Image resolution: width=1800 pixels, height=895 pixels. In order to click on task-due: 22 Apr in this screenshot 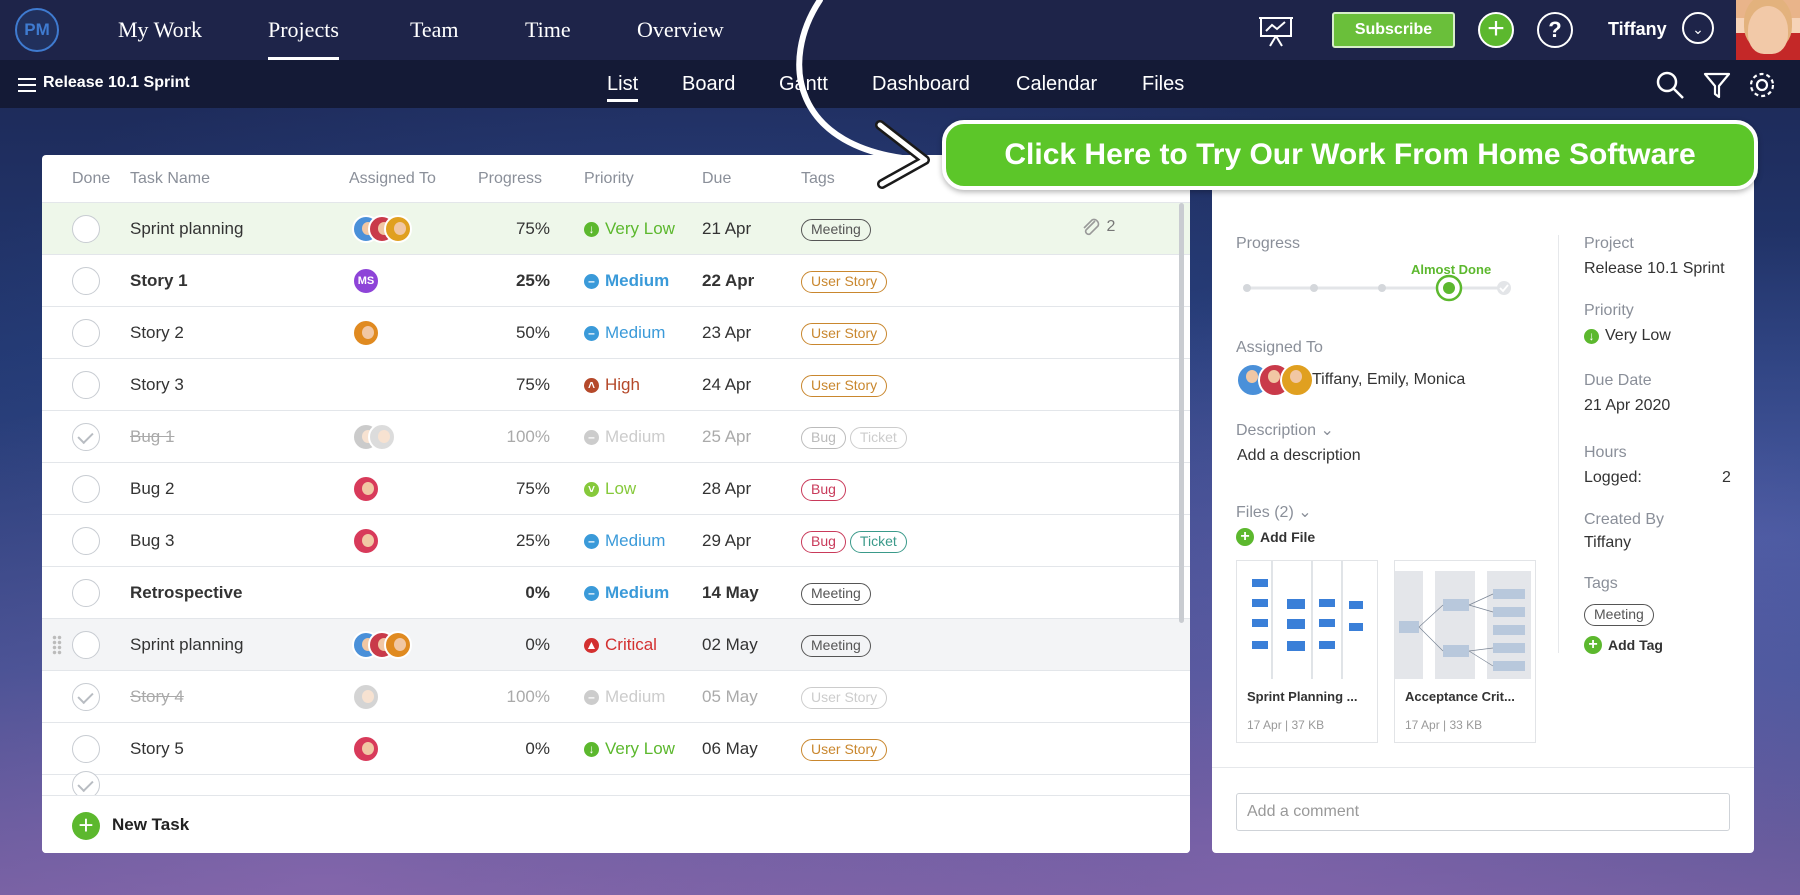, I will do `click(728, 281)`.